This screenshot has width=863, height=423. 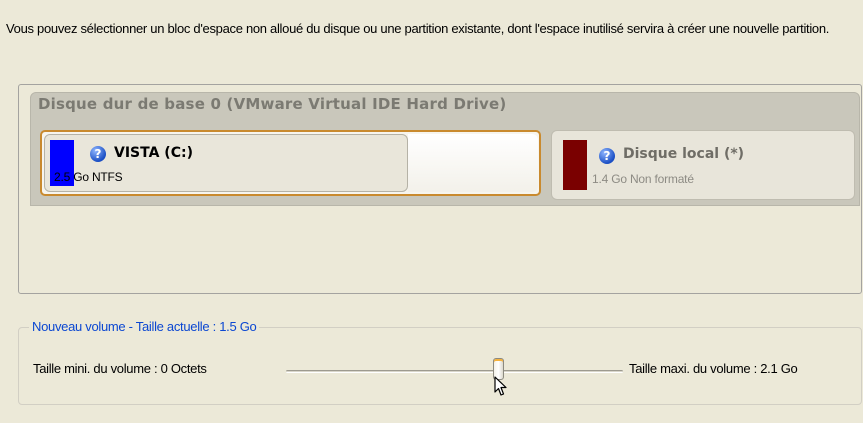 I want to click on max-size-label: Taille maxi. du volume : 2.1 Go, so click(x=713, y=368).